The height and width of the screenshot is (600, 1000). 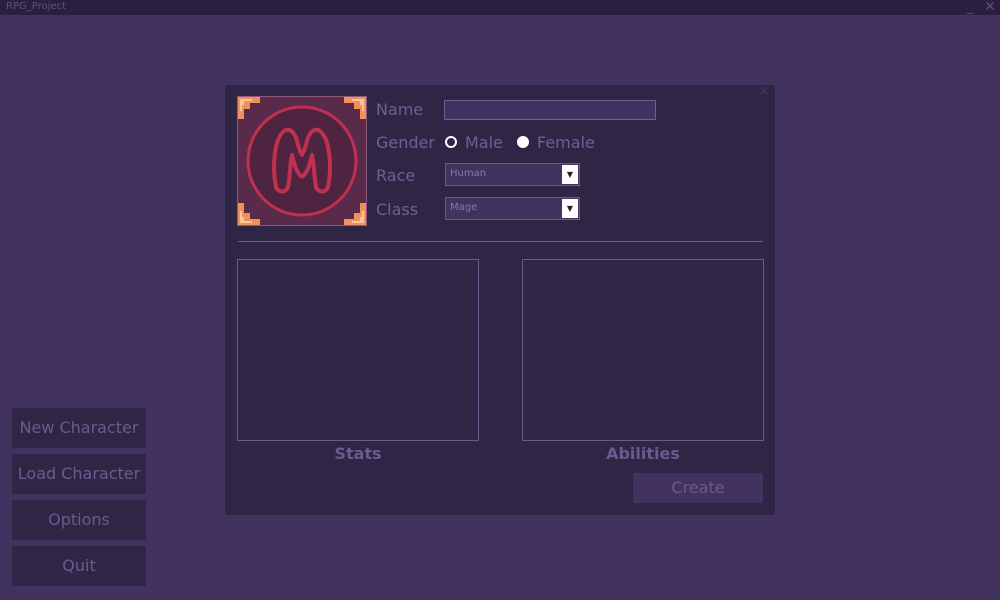 What do you see at coordinates (405, 142) in the screenshot?
I see `gender-label: Gender` at bounding box center [405, 142].